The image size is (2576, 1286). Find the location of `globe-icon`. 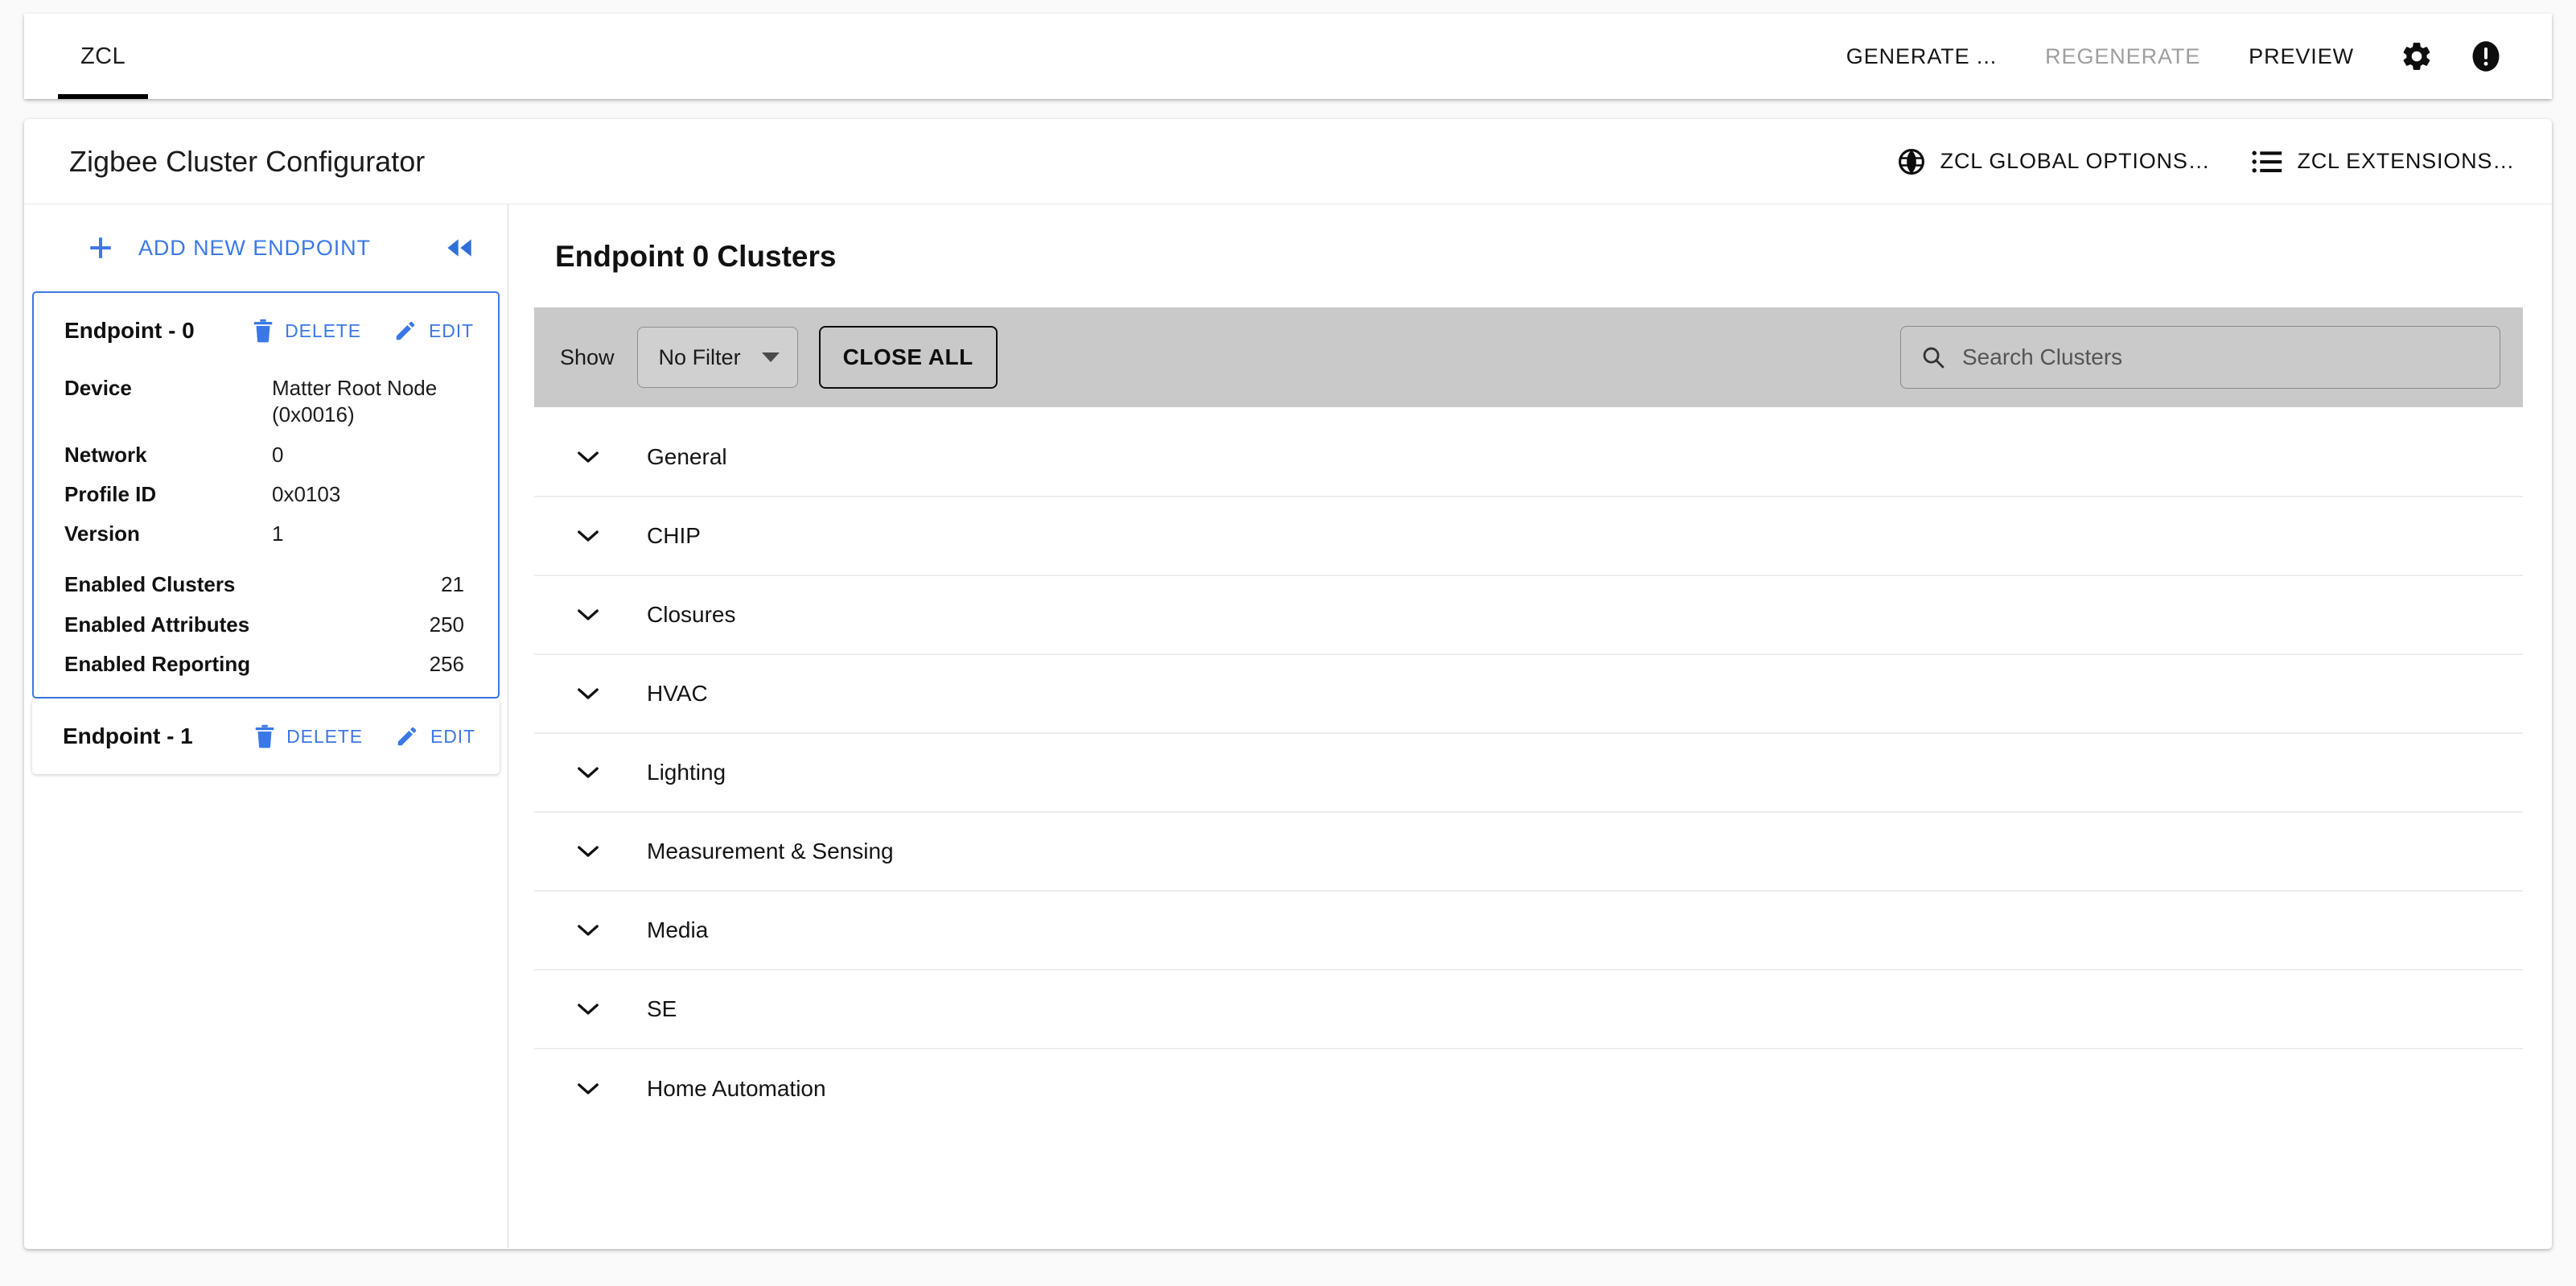

globe-icon is located at coordinates (1911, 161).